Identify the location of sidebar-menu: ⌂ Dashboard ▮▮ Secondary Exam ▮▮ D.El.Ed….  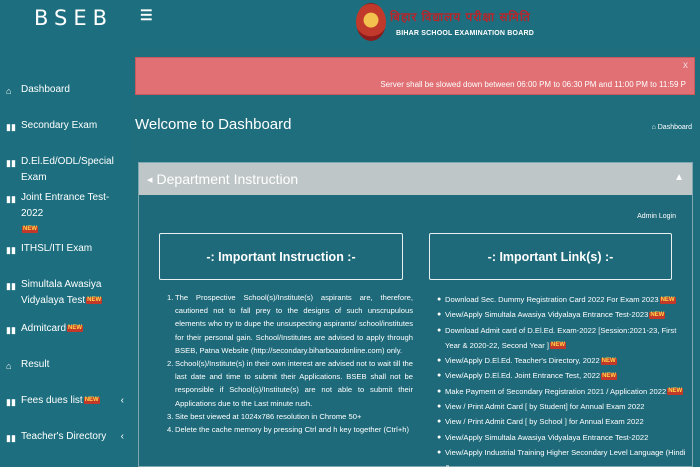
(65, 270).